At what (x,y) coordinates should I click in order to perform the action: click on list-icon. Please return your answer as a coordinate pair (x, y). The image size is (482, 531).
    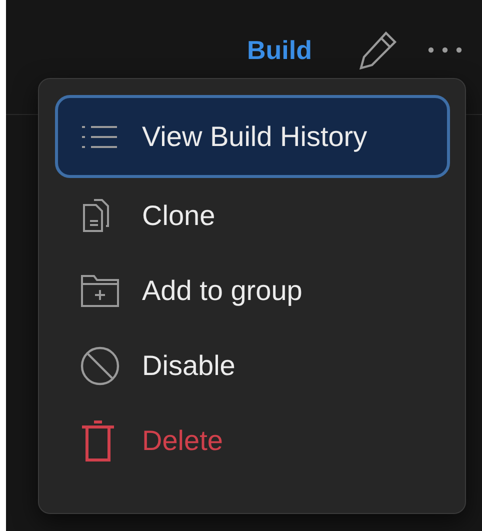
    Looking at the image, I should click on (99, 137).